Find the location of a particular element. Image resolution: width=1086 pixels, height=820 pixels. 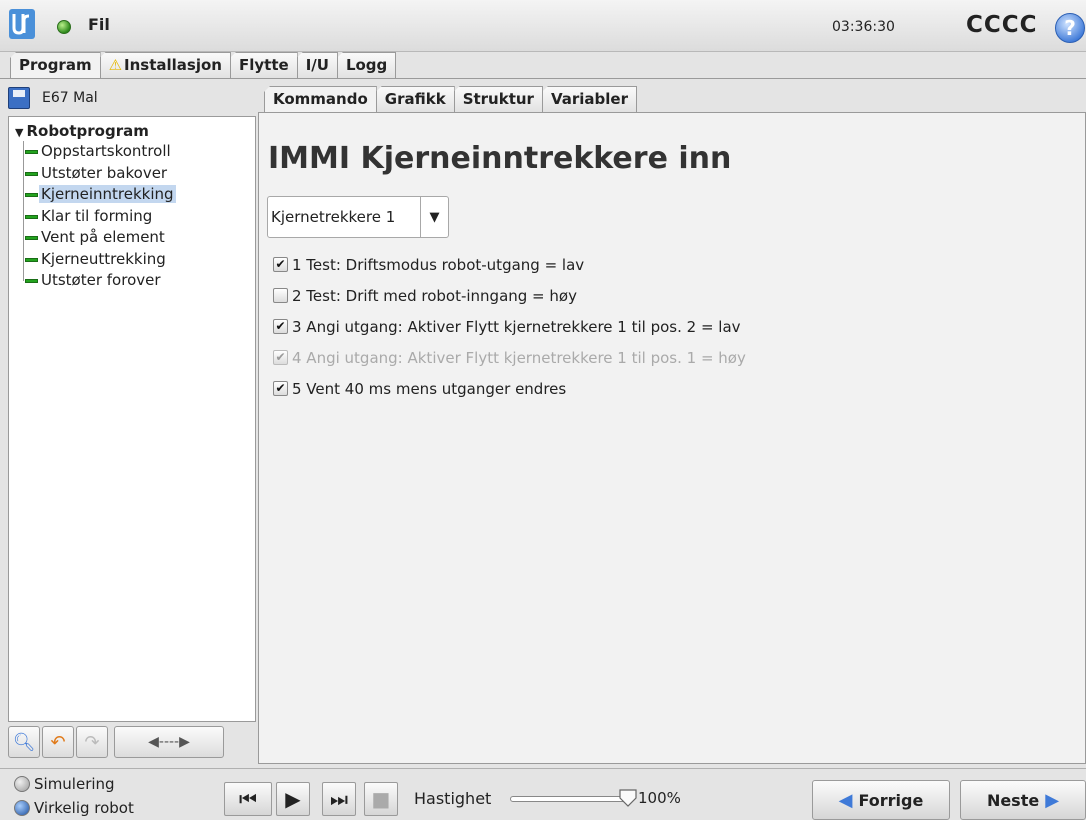

checklist-item: 2 Test: Drift med robot-inngang = høy is located at coordinates (509, 295).